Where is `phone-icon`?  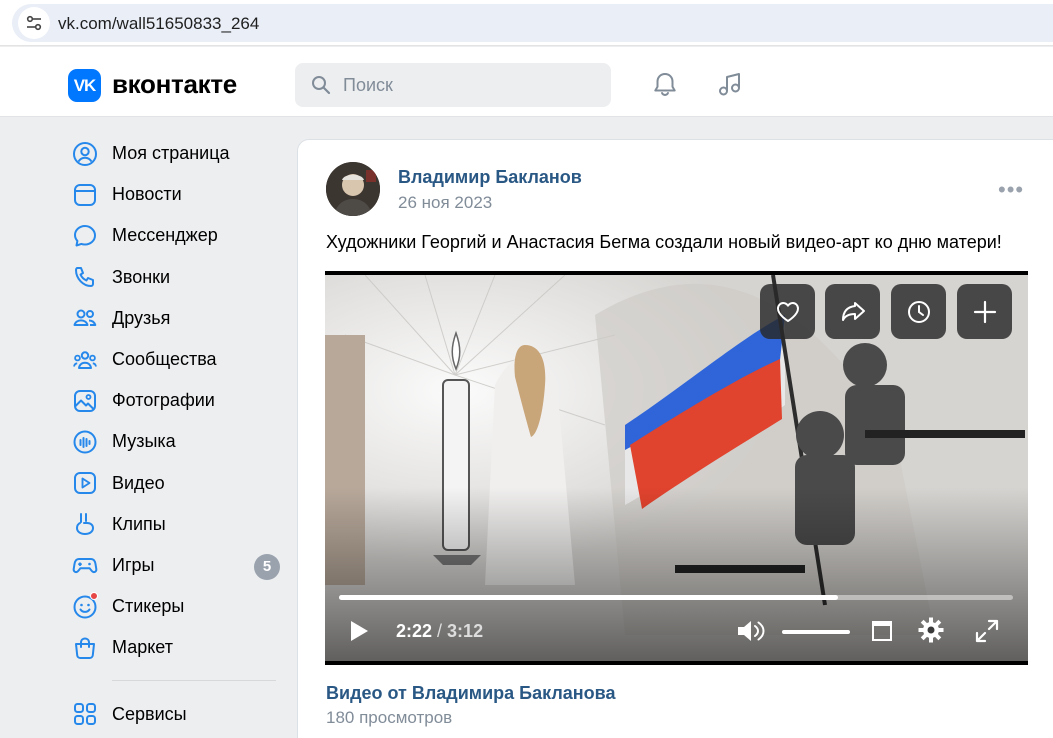 phone-icon is located at coordinates (85, 277).